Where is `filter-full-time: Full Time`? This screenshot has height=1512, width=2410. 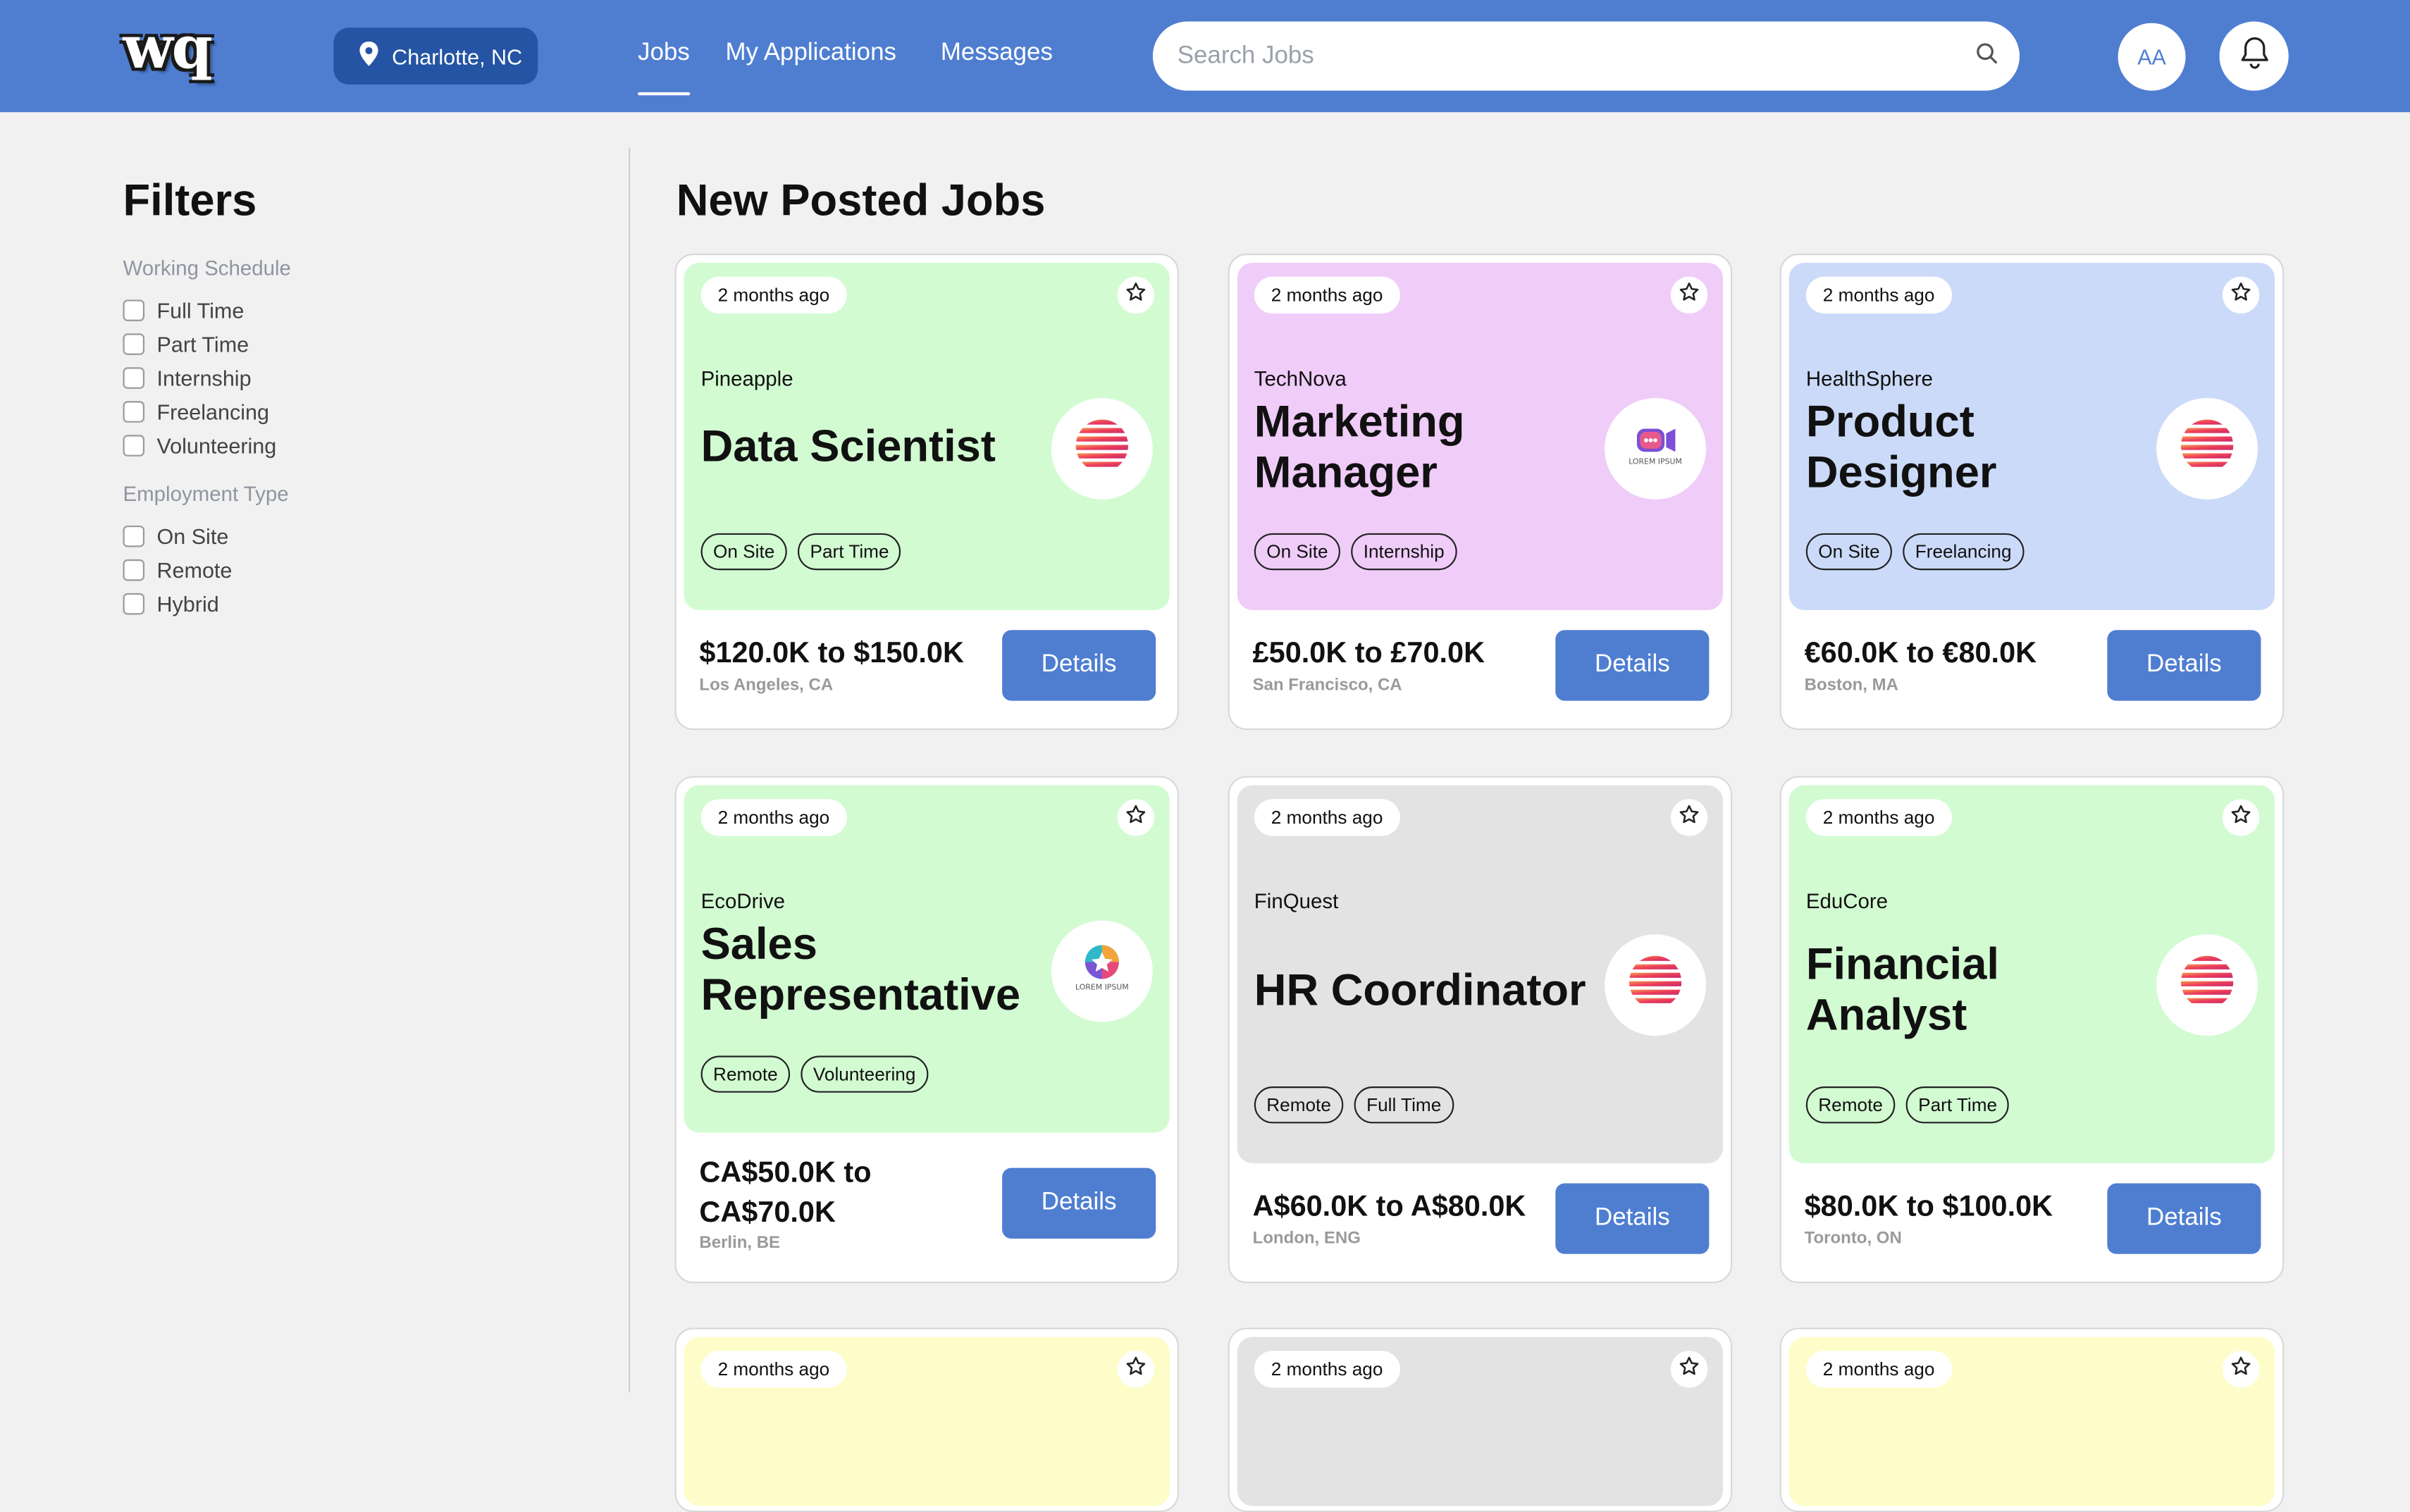 filter-full-time: Full Time is located at coordinates (183, 310).